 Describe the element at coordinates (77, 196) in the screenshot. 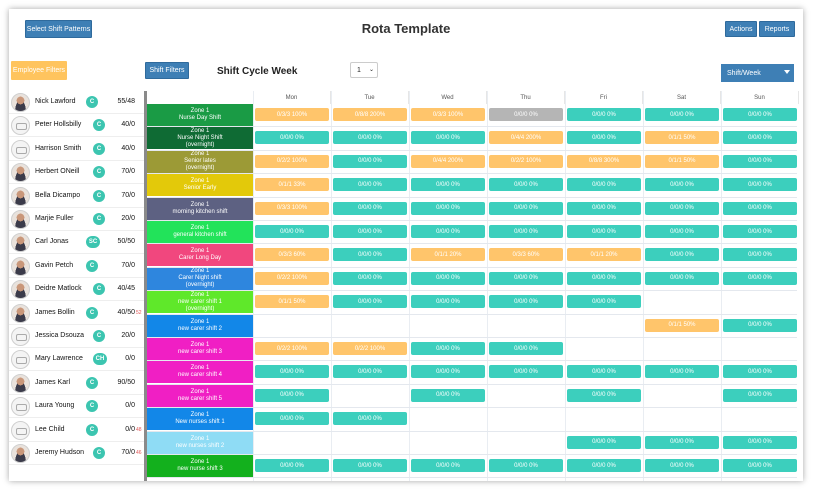

I see `employee-row: Bella Dicampo C 70/0` at that location.